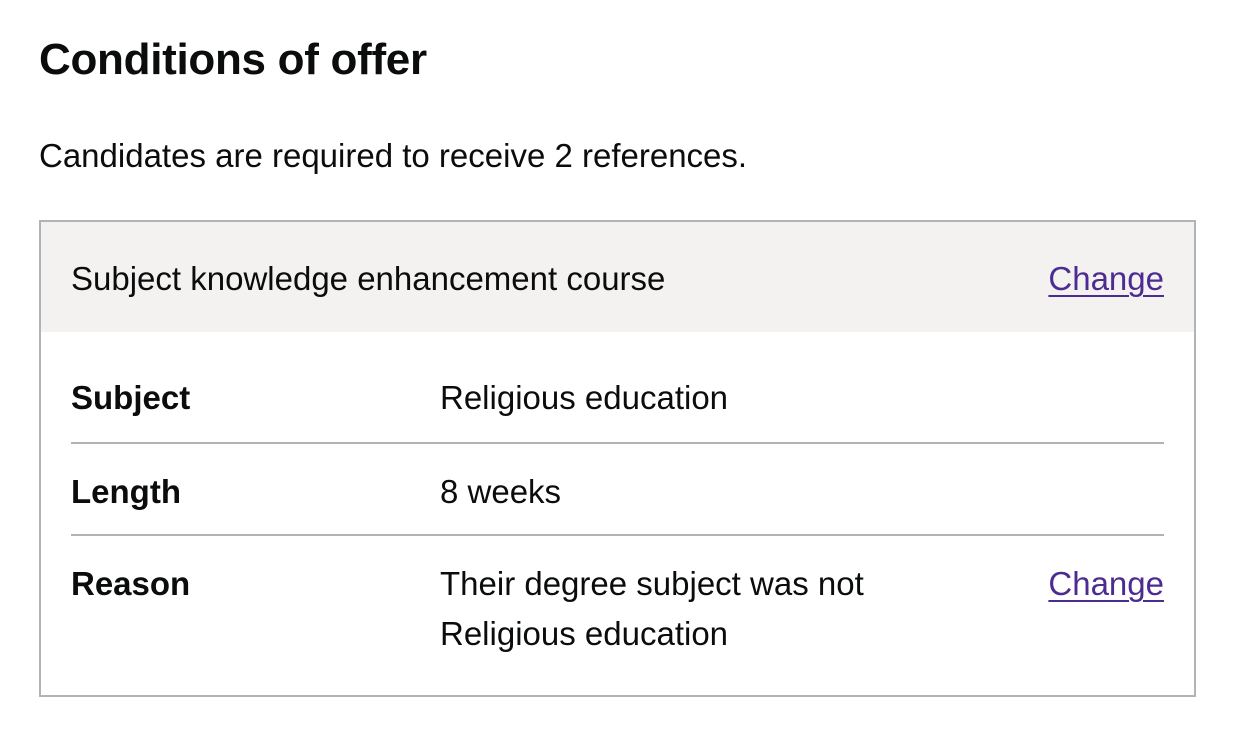  What do you see at coordinates (1106, 279) in the screenshot?
I see `change-ske-link: Change` at bounding box center [1106, 279].